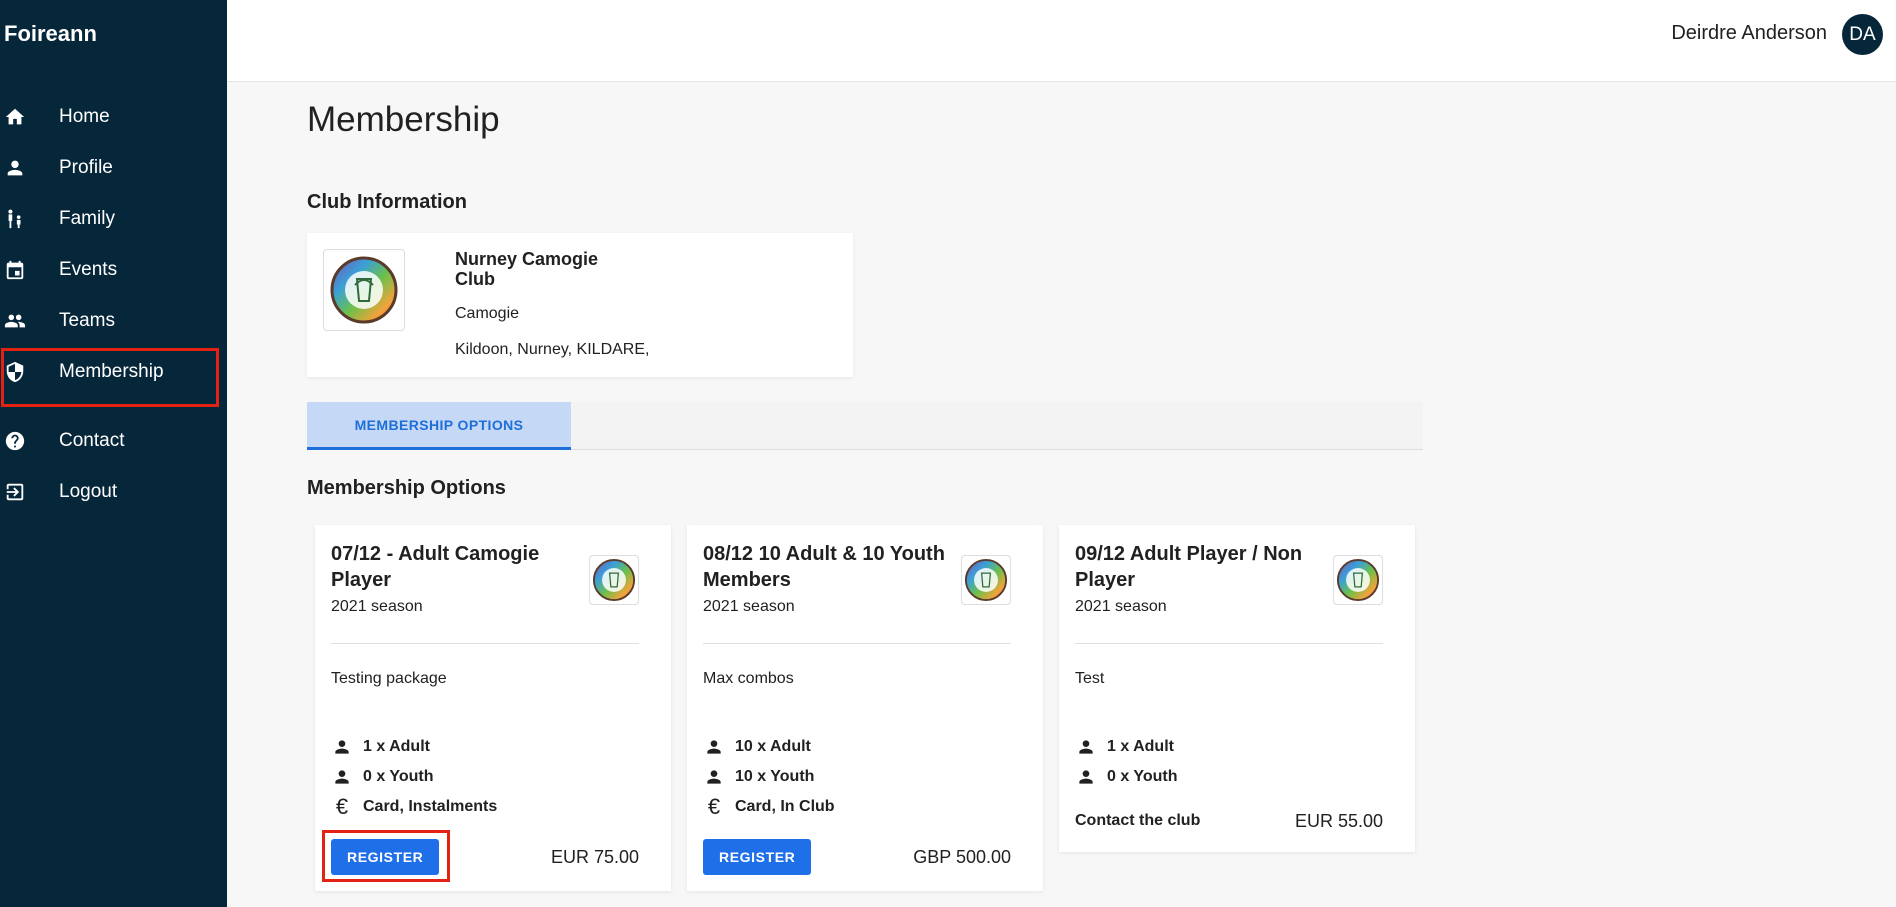 The image size is (1896, 907). Describe the element at coordinates (113, 168) in the screenshot. I see `sidebar-item-profile: Profile` at that location.